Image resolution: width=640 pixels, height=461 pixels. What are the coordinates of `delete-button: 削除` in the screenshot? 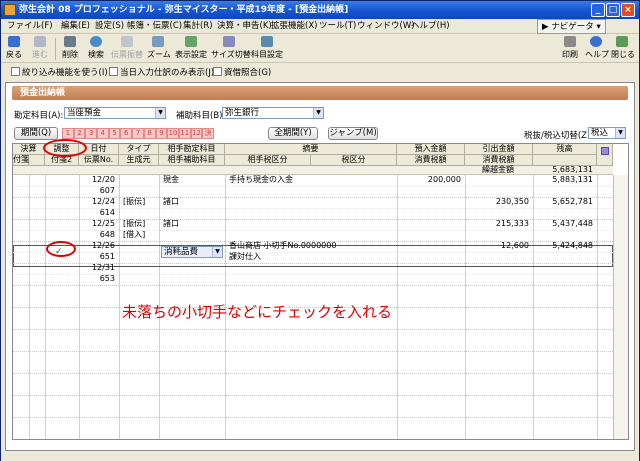 It's located at (70, 48).